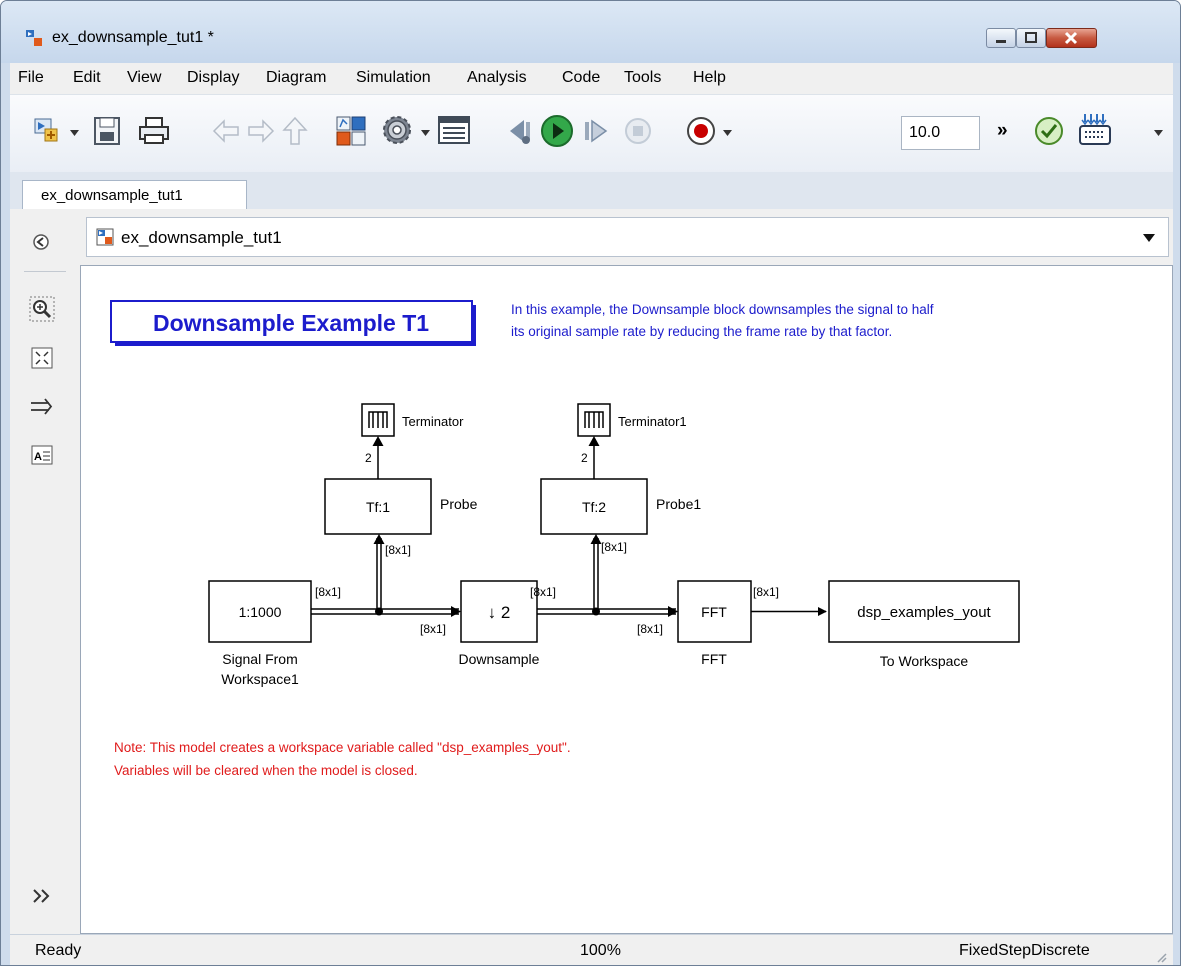 This screenshot has width=1181, height=966. I want to click on record-icon, so click(701, 131).